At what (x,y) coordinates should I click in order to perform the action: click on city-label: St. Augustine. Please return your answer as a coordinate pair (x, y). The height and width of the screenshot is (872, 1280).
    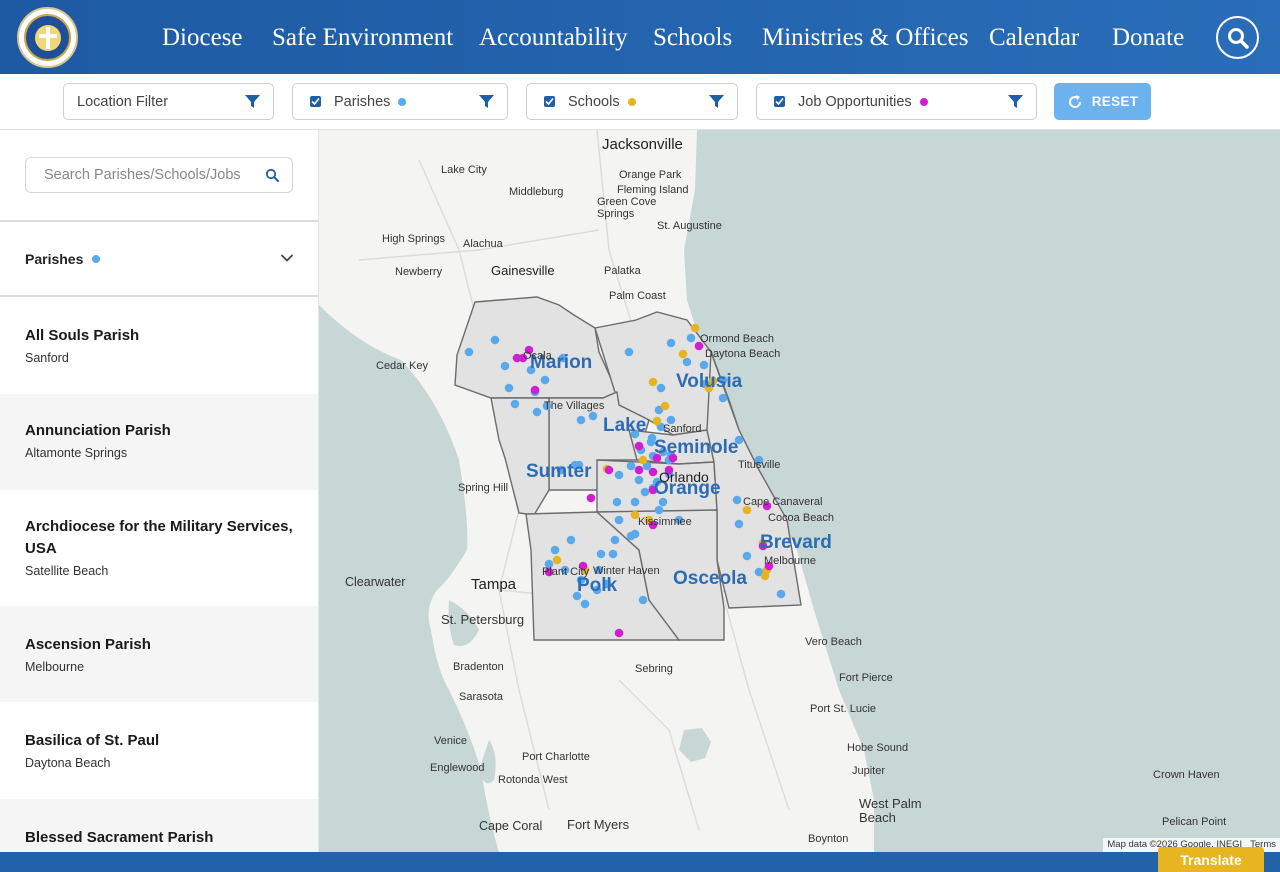
    Looking at the image, I should click on (689, 226).